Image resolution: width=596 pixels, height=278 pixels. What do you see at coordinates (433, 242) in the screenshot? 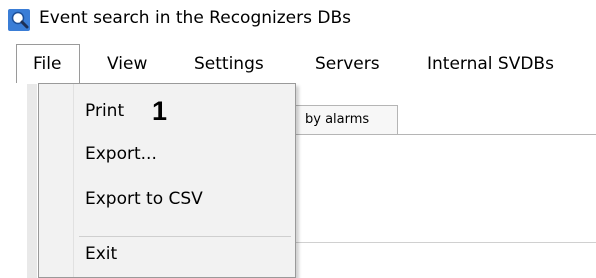
I see `panel-divider` at bounding box center [433, 242].